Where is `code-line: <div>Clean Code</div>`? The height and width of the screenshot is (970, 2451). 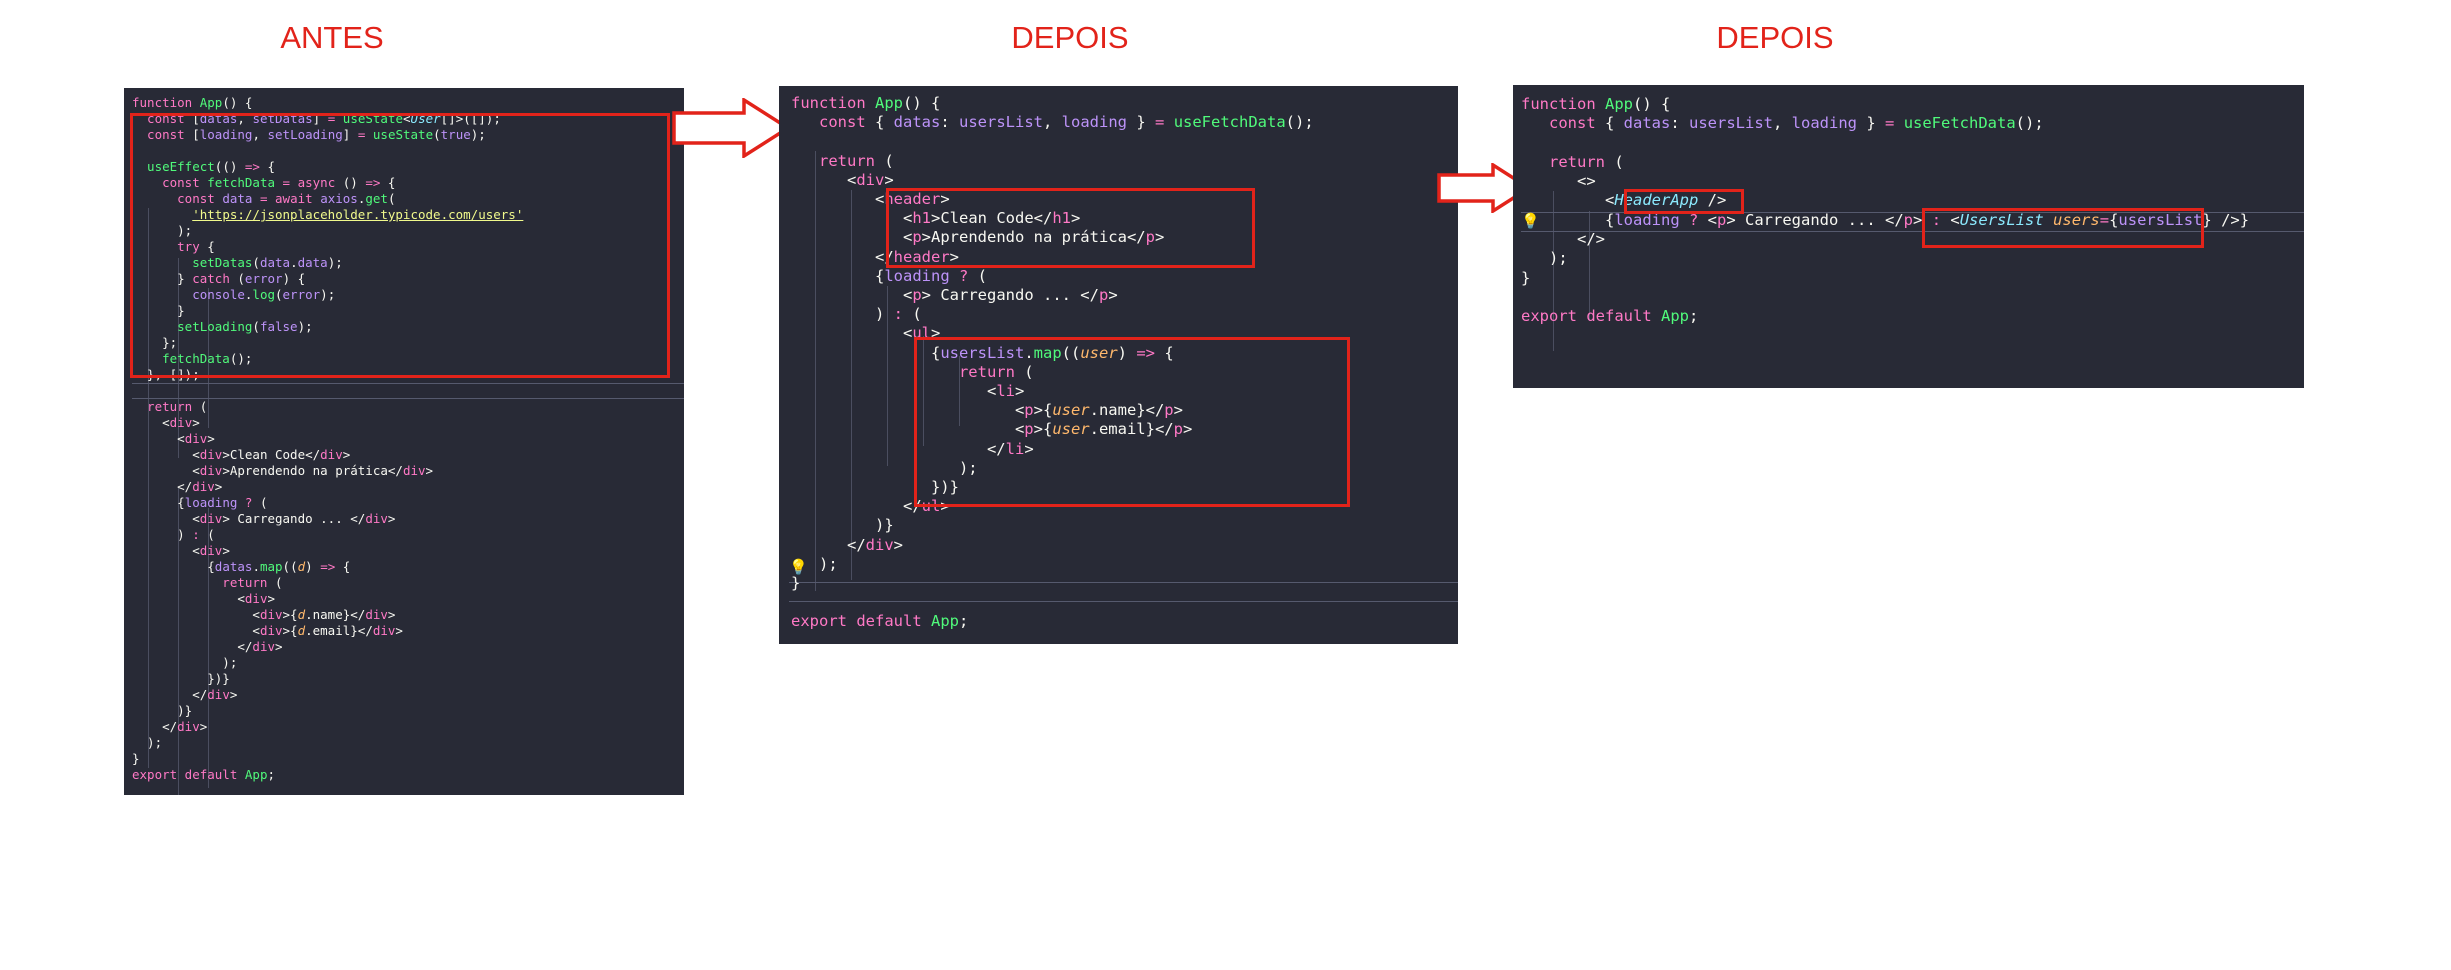
code-line: <div>Clean Code</div> is located at coordinates (241, 454).